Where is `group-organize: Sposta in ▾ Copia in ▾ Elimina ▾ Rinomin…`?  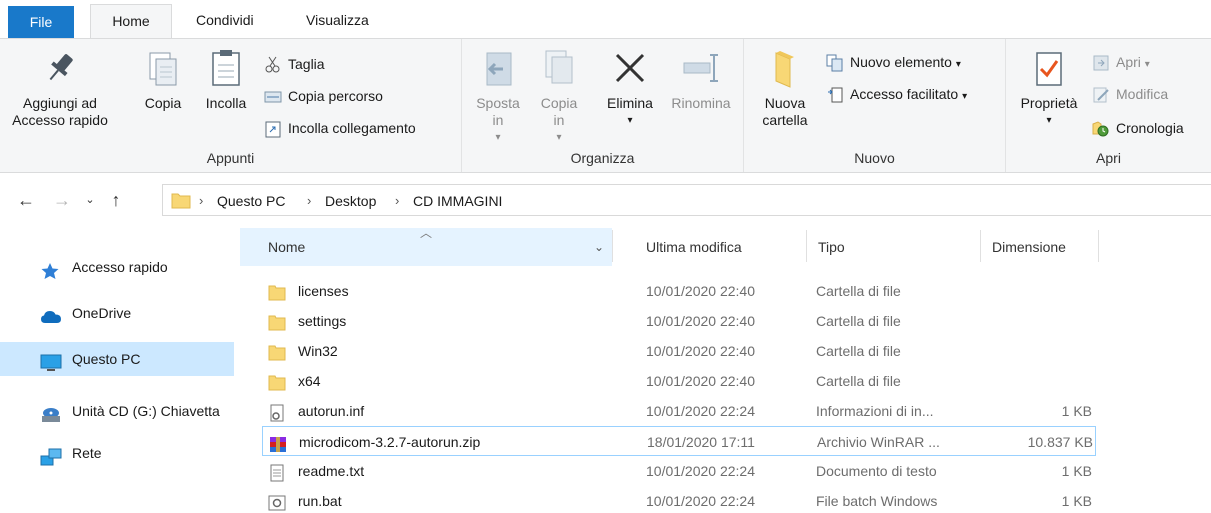
group-organize: Sposta in ▾ Copia in ▾ Elimina ▾ Rinomin… is located at coordinates (603, 105).